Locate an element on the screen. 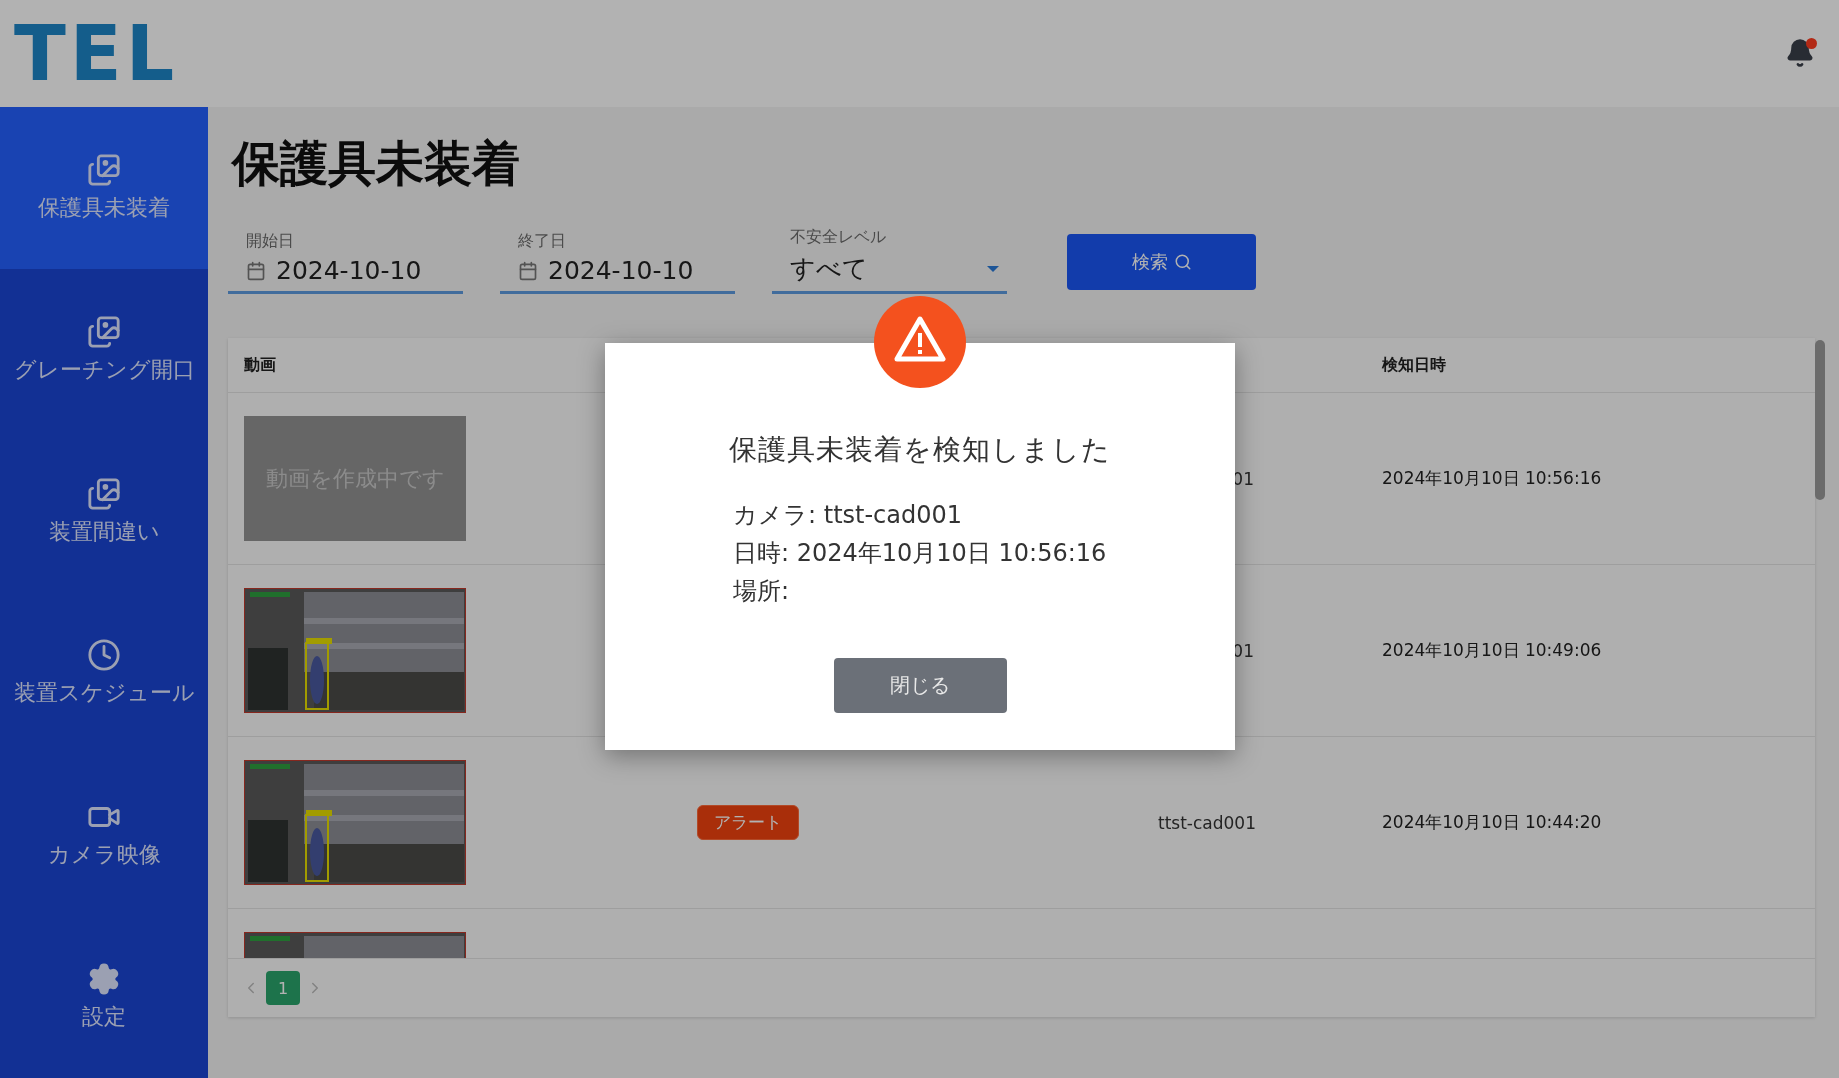 The width and height of the screenshot is (1839, 1078). sidebar-item: グレーチング開口 is located at coordinates (104, 349).